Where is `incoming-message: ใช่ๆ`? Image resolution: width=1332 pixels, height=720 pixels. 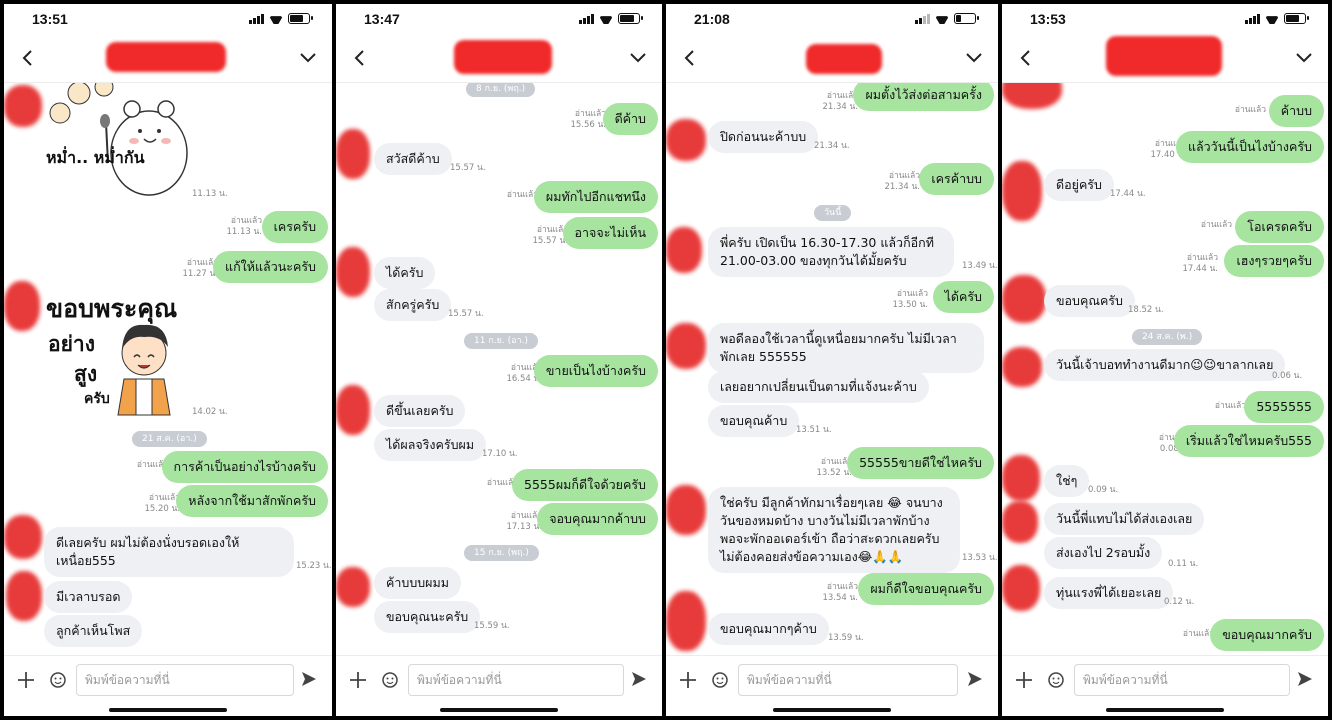 incoming-message: ใช่ๆ is located at coordinates (1067, 481).